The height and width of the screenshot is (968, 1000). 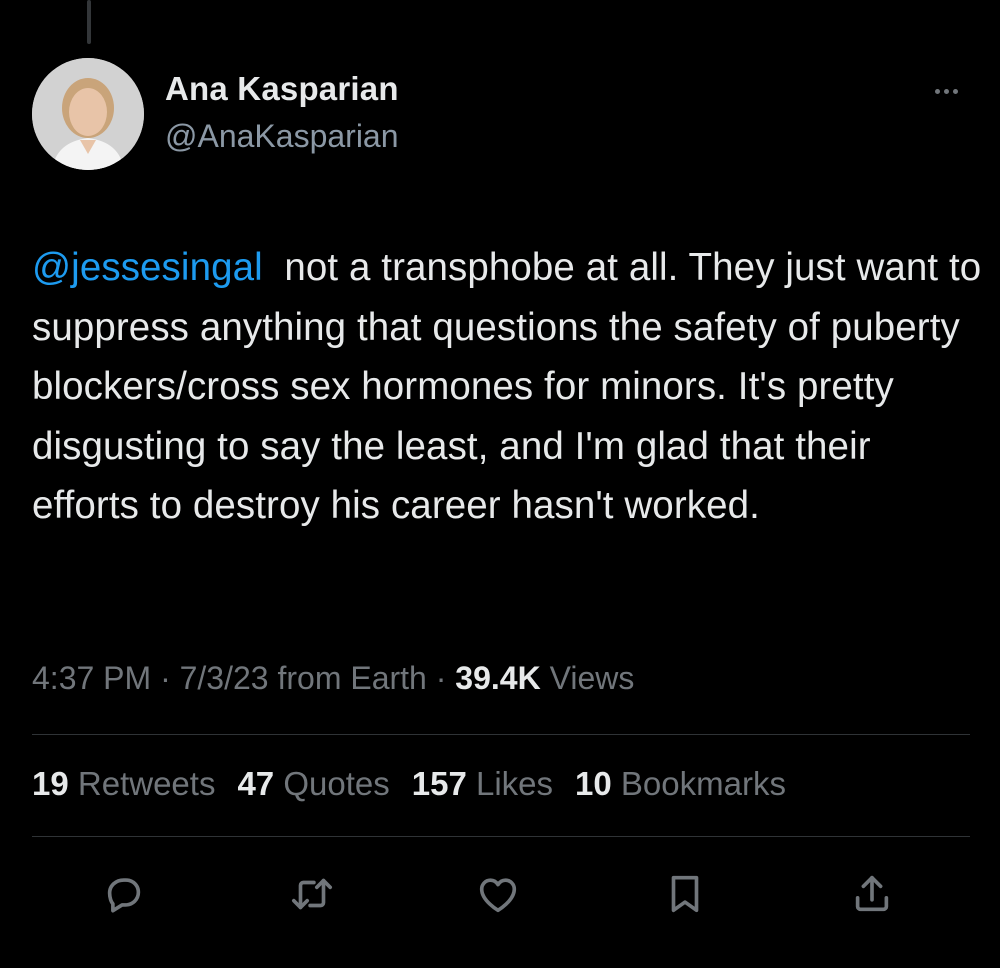 I want to click on author-handle: @AnaKasparian, so click(x=282, y=136).